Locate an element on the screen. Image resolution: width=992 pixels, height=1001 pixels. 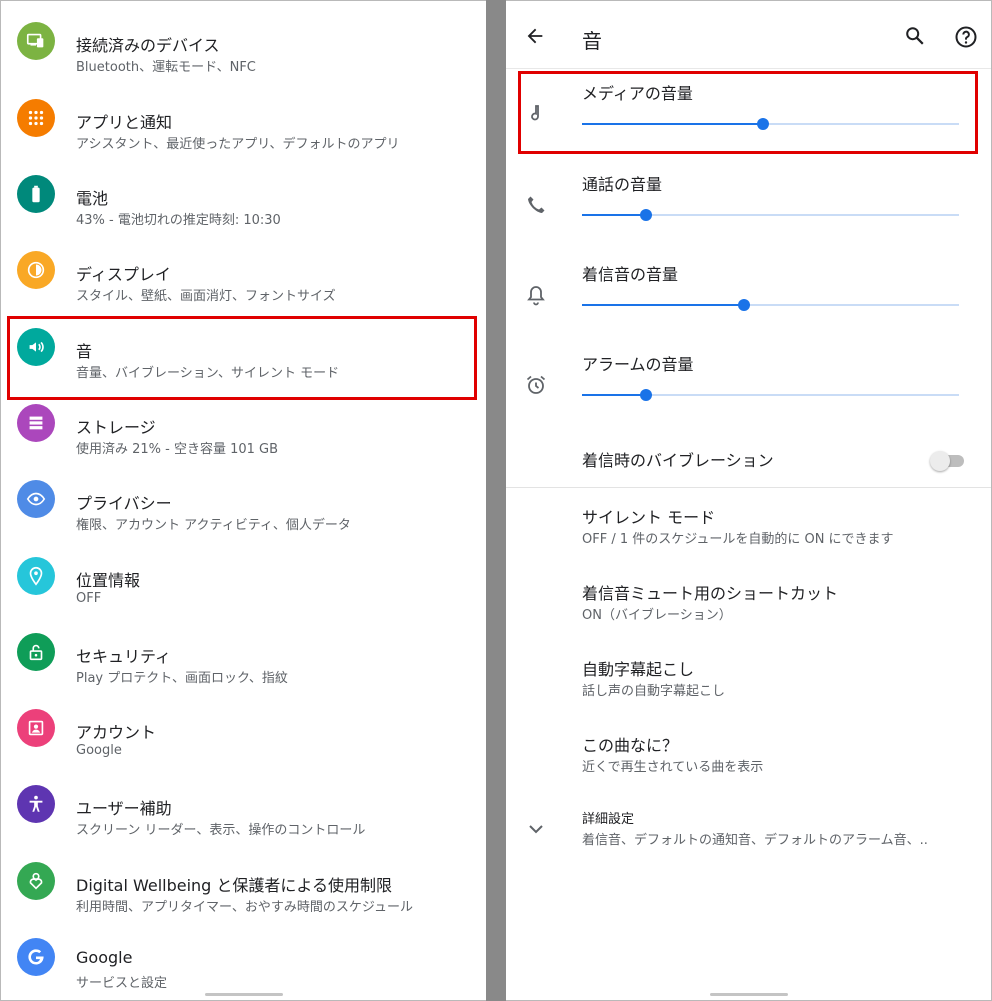
sound-option: サイレント モード OFF / 1 件のスケジュールを自動的に ON にできます is located at coordinates (748, 536).